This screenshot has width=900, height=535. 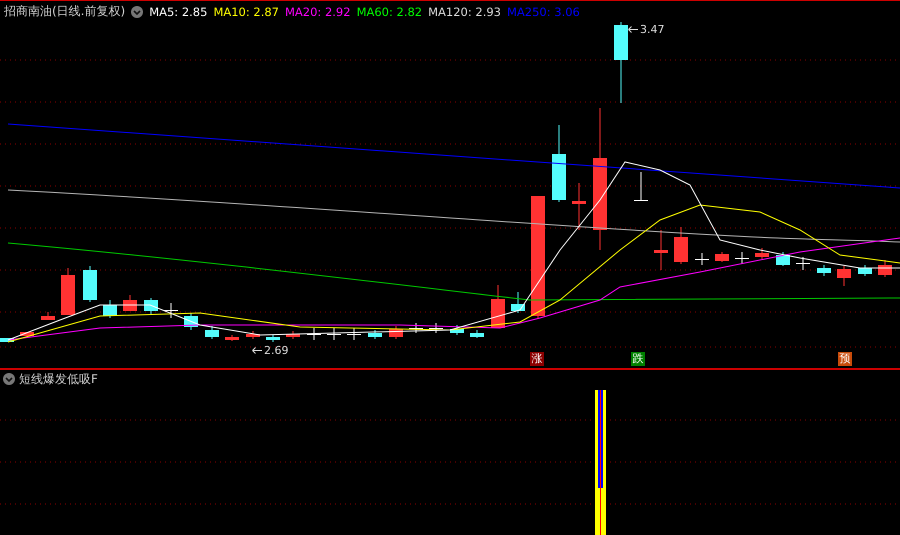 I want to click on price-label: 3.47, so click(x=652, y=29).